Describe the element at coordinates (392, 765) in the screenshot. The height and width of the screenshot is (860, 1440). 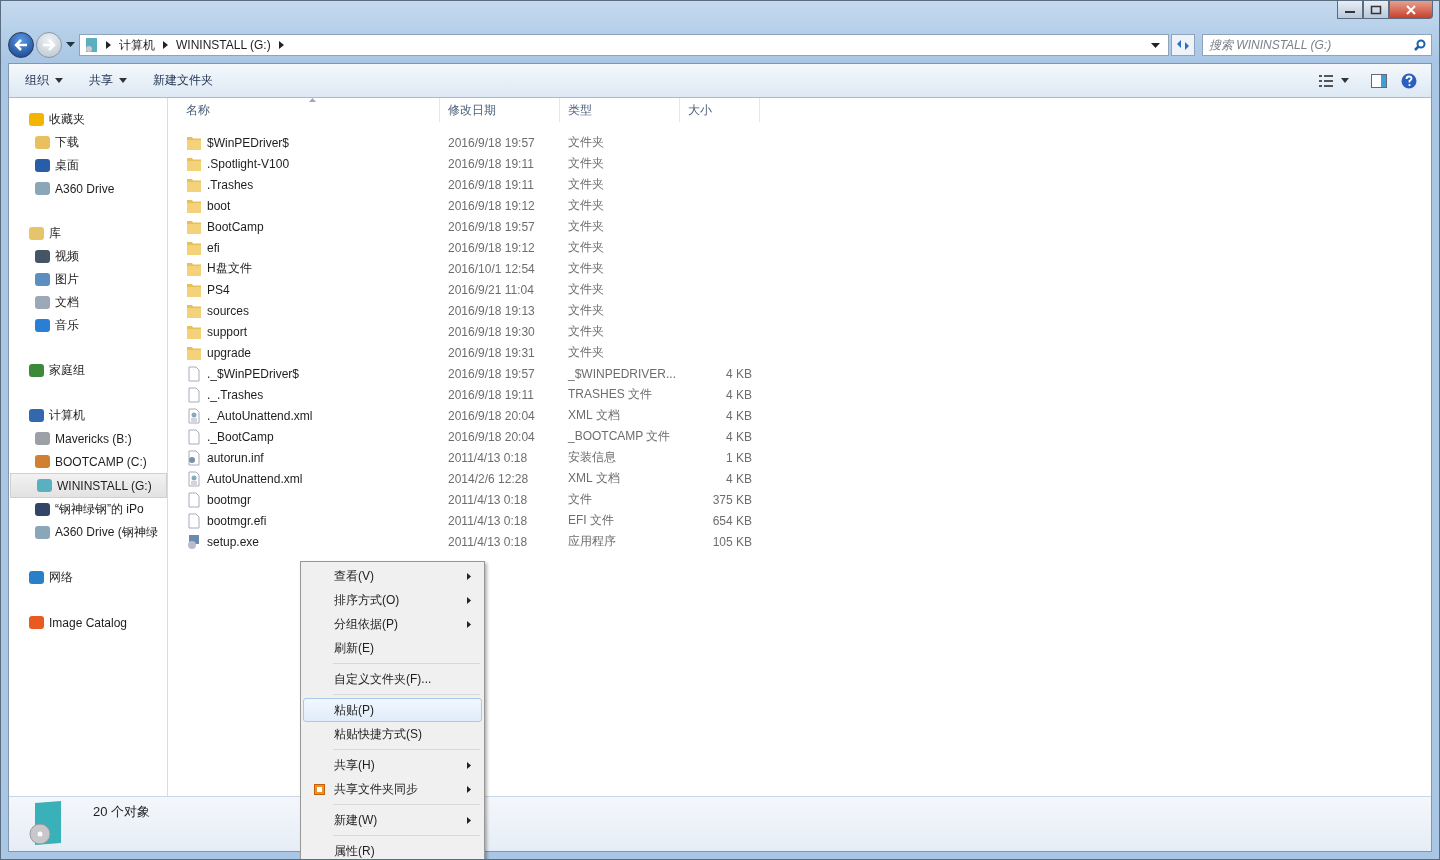
I see `menu-item: 共享(H)` at that location.